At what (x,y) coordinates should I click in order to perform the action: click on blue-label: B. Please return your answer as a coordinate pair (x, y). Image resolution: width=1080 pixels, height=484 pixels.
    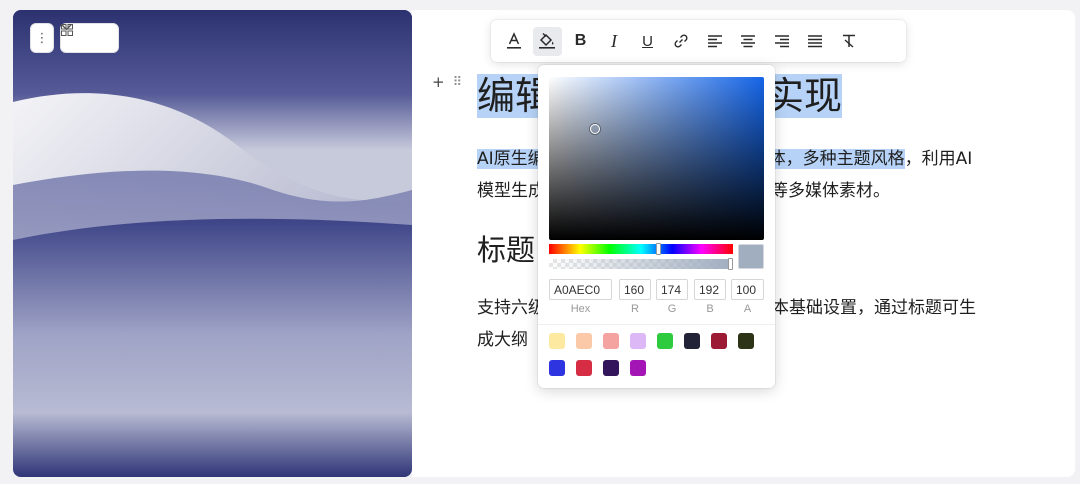
    Looking at the image, I should click on (710, 309).